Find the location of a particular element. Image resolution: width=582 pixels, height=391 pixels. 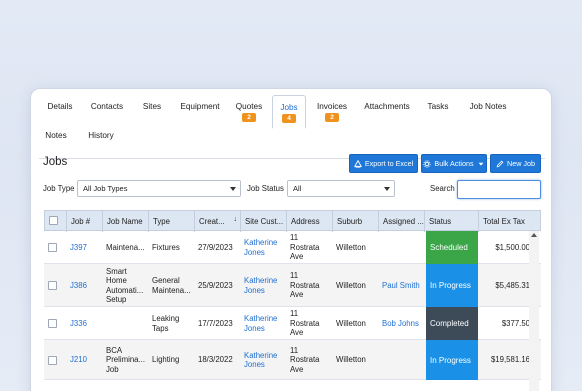

tab-label: Jobs is located at coordinates (289, 107).